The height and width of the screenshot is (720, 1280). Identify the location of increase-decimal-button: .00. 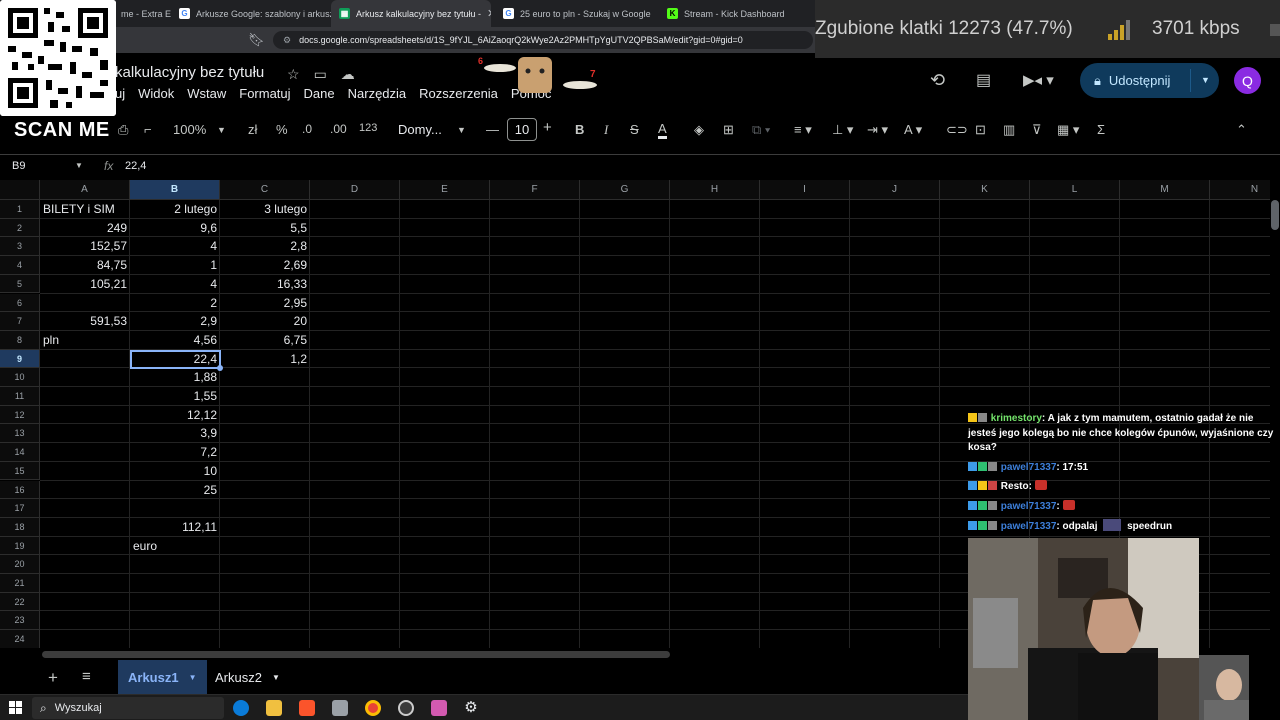
(338, 129).